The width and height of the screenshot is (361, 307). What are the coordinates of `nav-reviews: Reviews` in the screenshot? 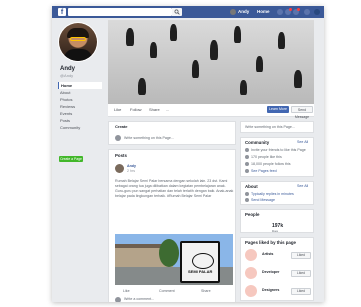 It's located at (80, 106).